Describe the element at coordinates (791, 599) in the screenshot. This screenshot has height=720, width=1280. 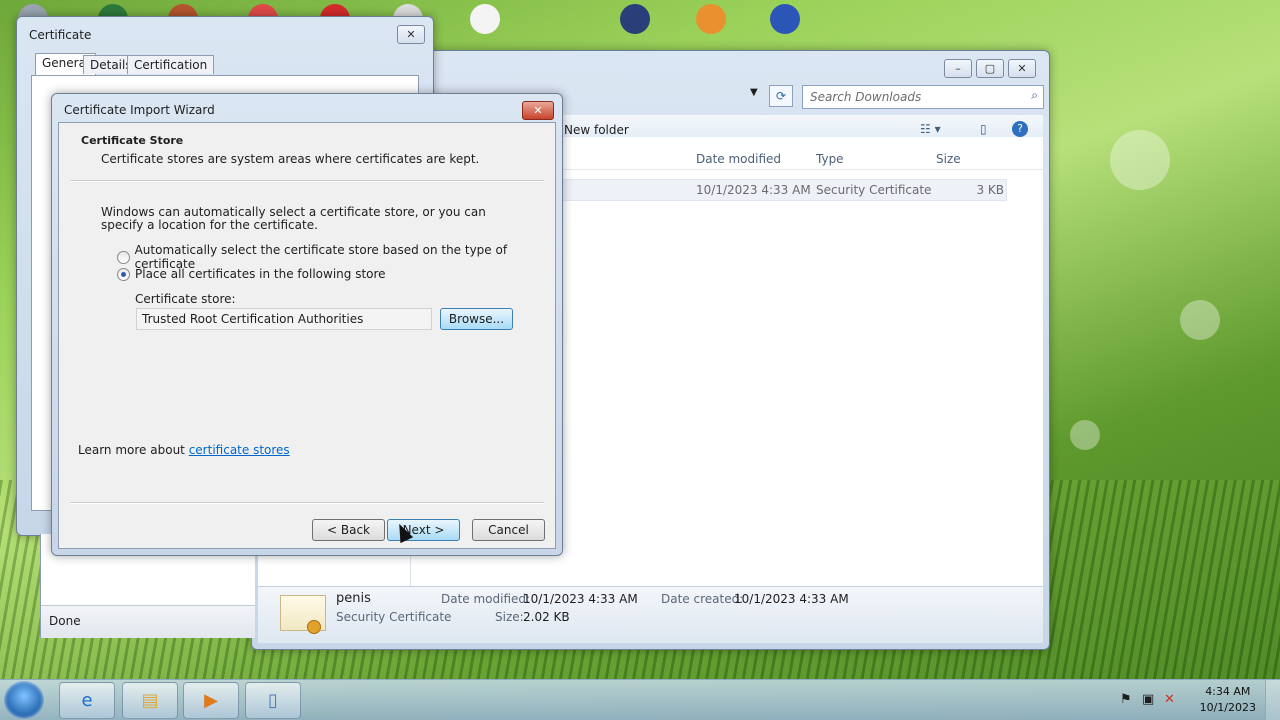
I see `details-date-created: 10/1/2023 4:33 AM` at that location.